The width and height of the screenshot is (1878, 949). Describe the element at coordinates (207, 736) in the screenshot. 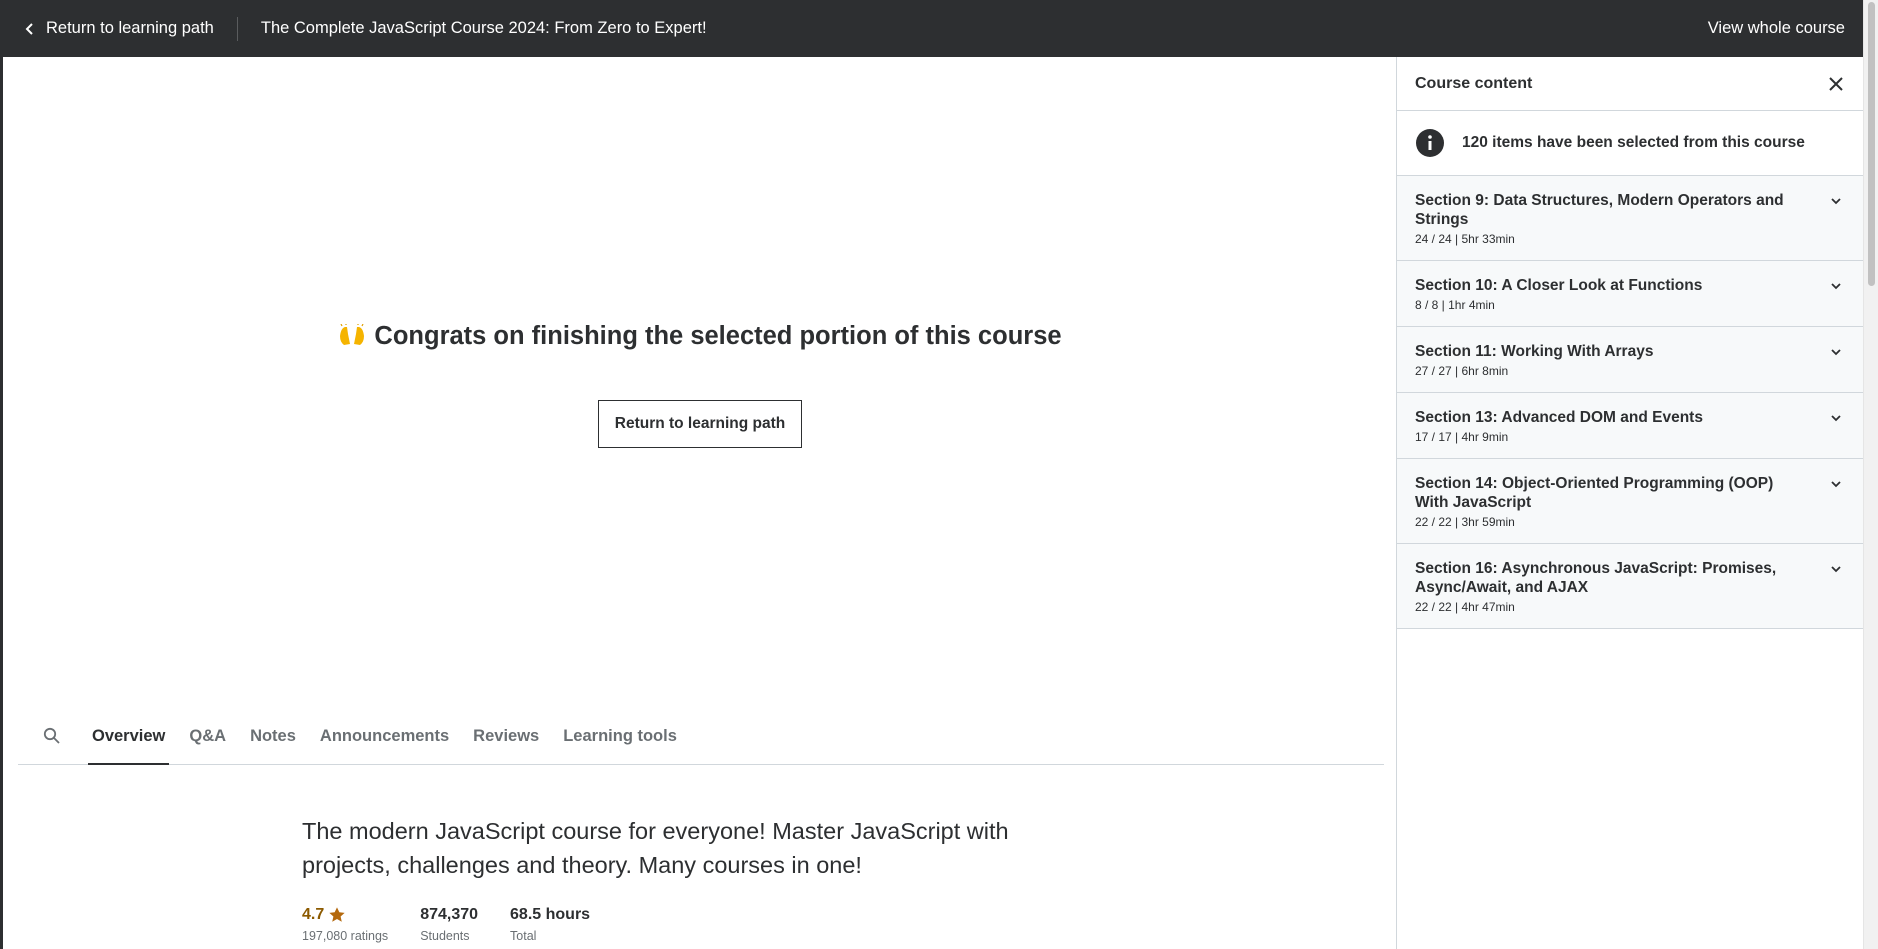

I see `tab-qa: Q&A` at that location.